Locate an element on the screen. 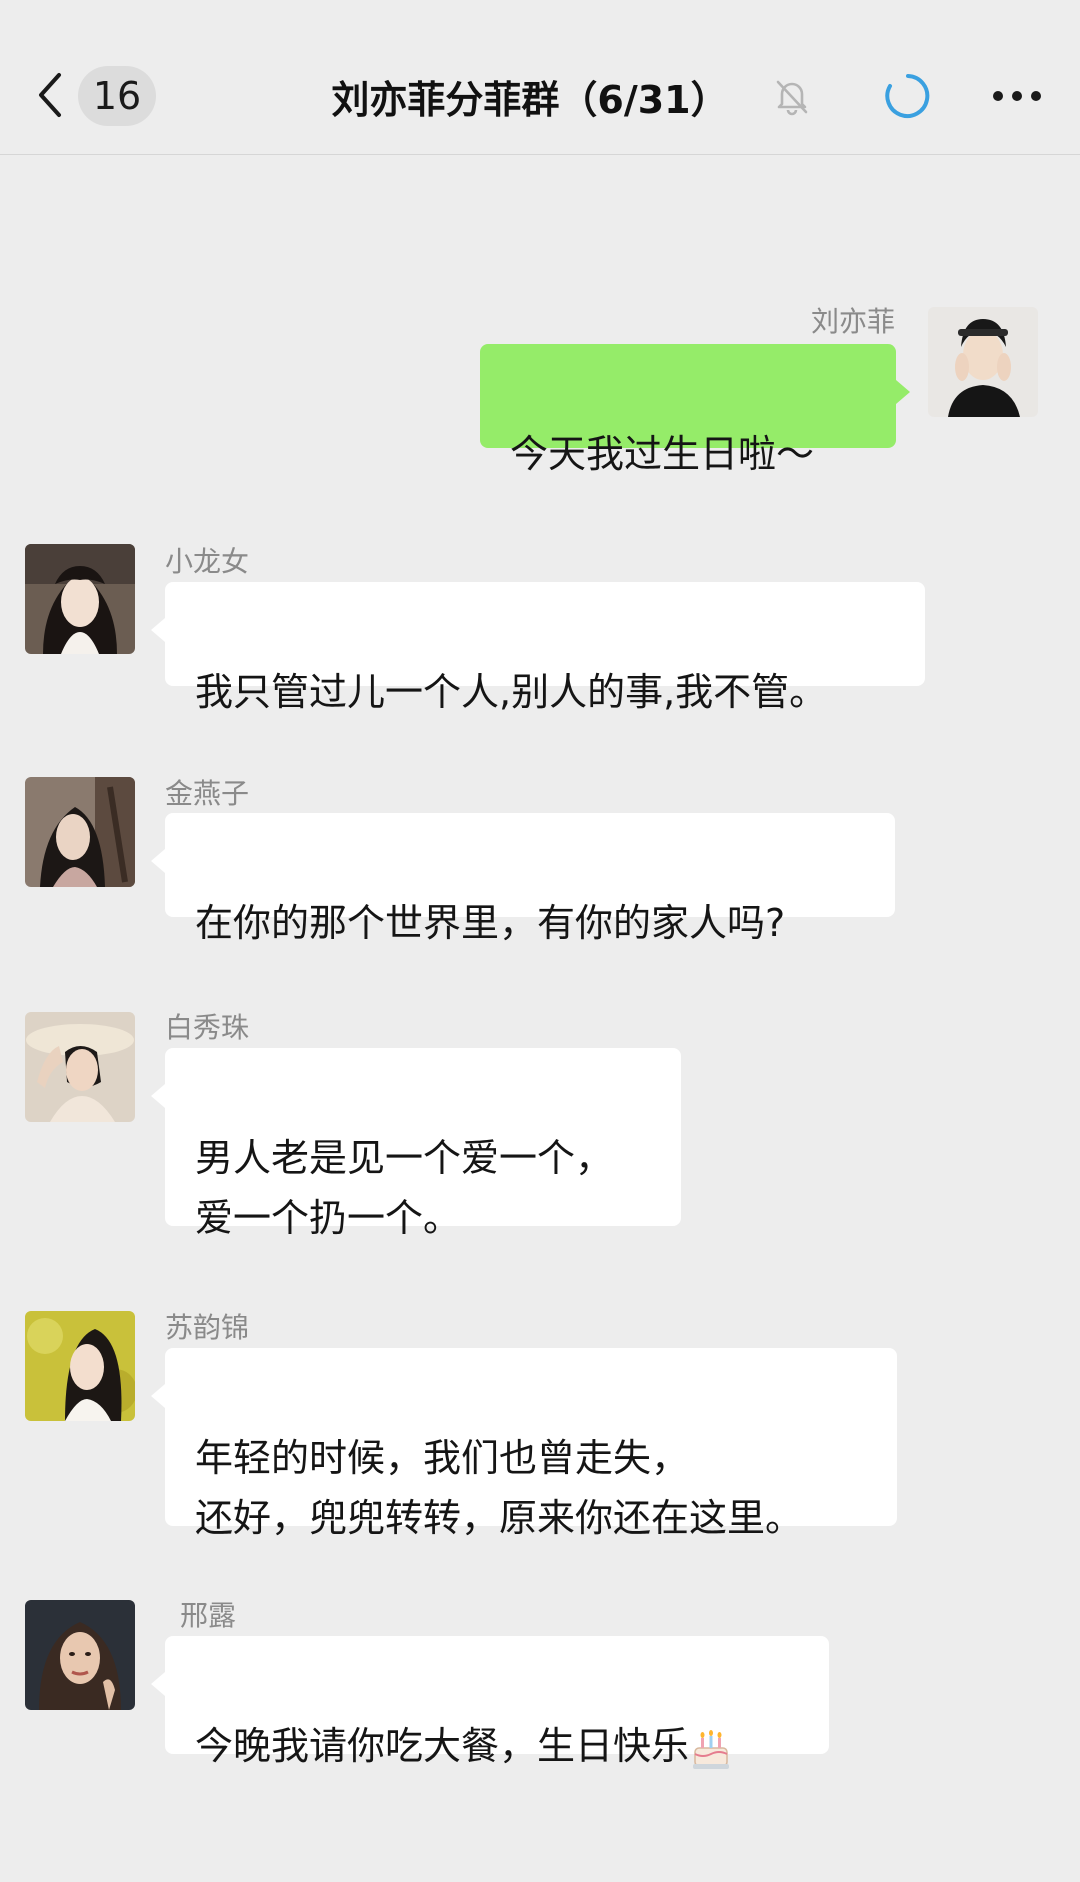 Image resolution: width=1080 pixels, height=1882 pixels. sender-name: 金燕子 is located at coordinates (207, 793).